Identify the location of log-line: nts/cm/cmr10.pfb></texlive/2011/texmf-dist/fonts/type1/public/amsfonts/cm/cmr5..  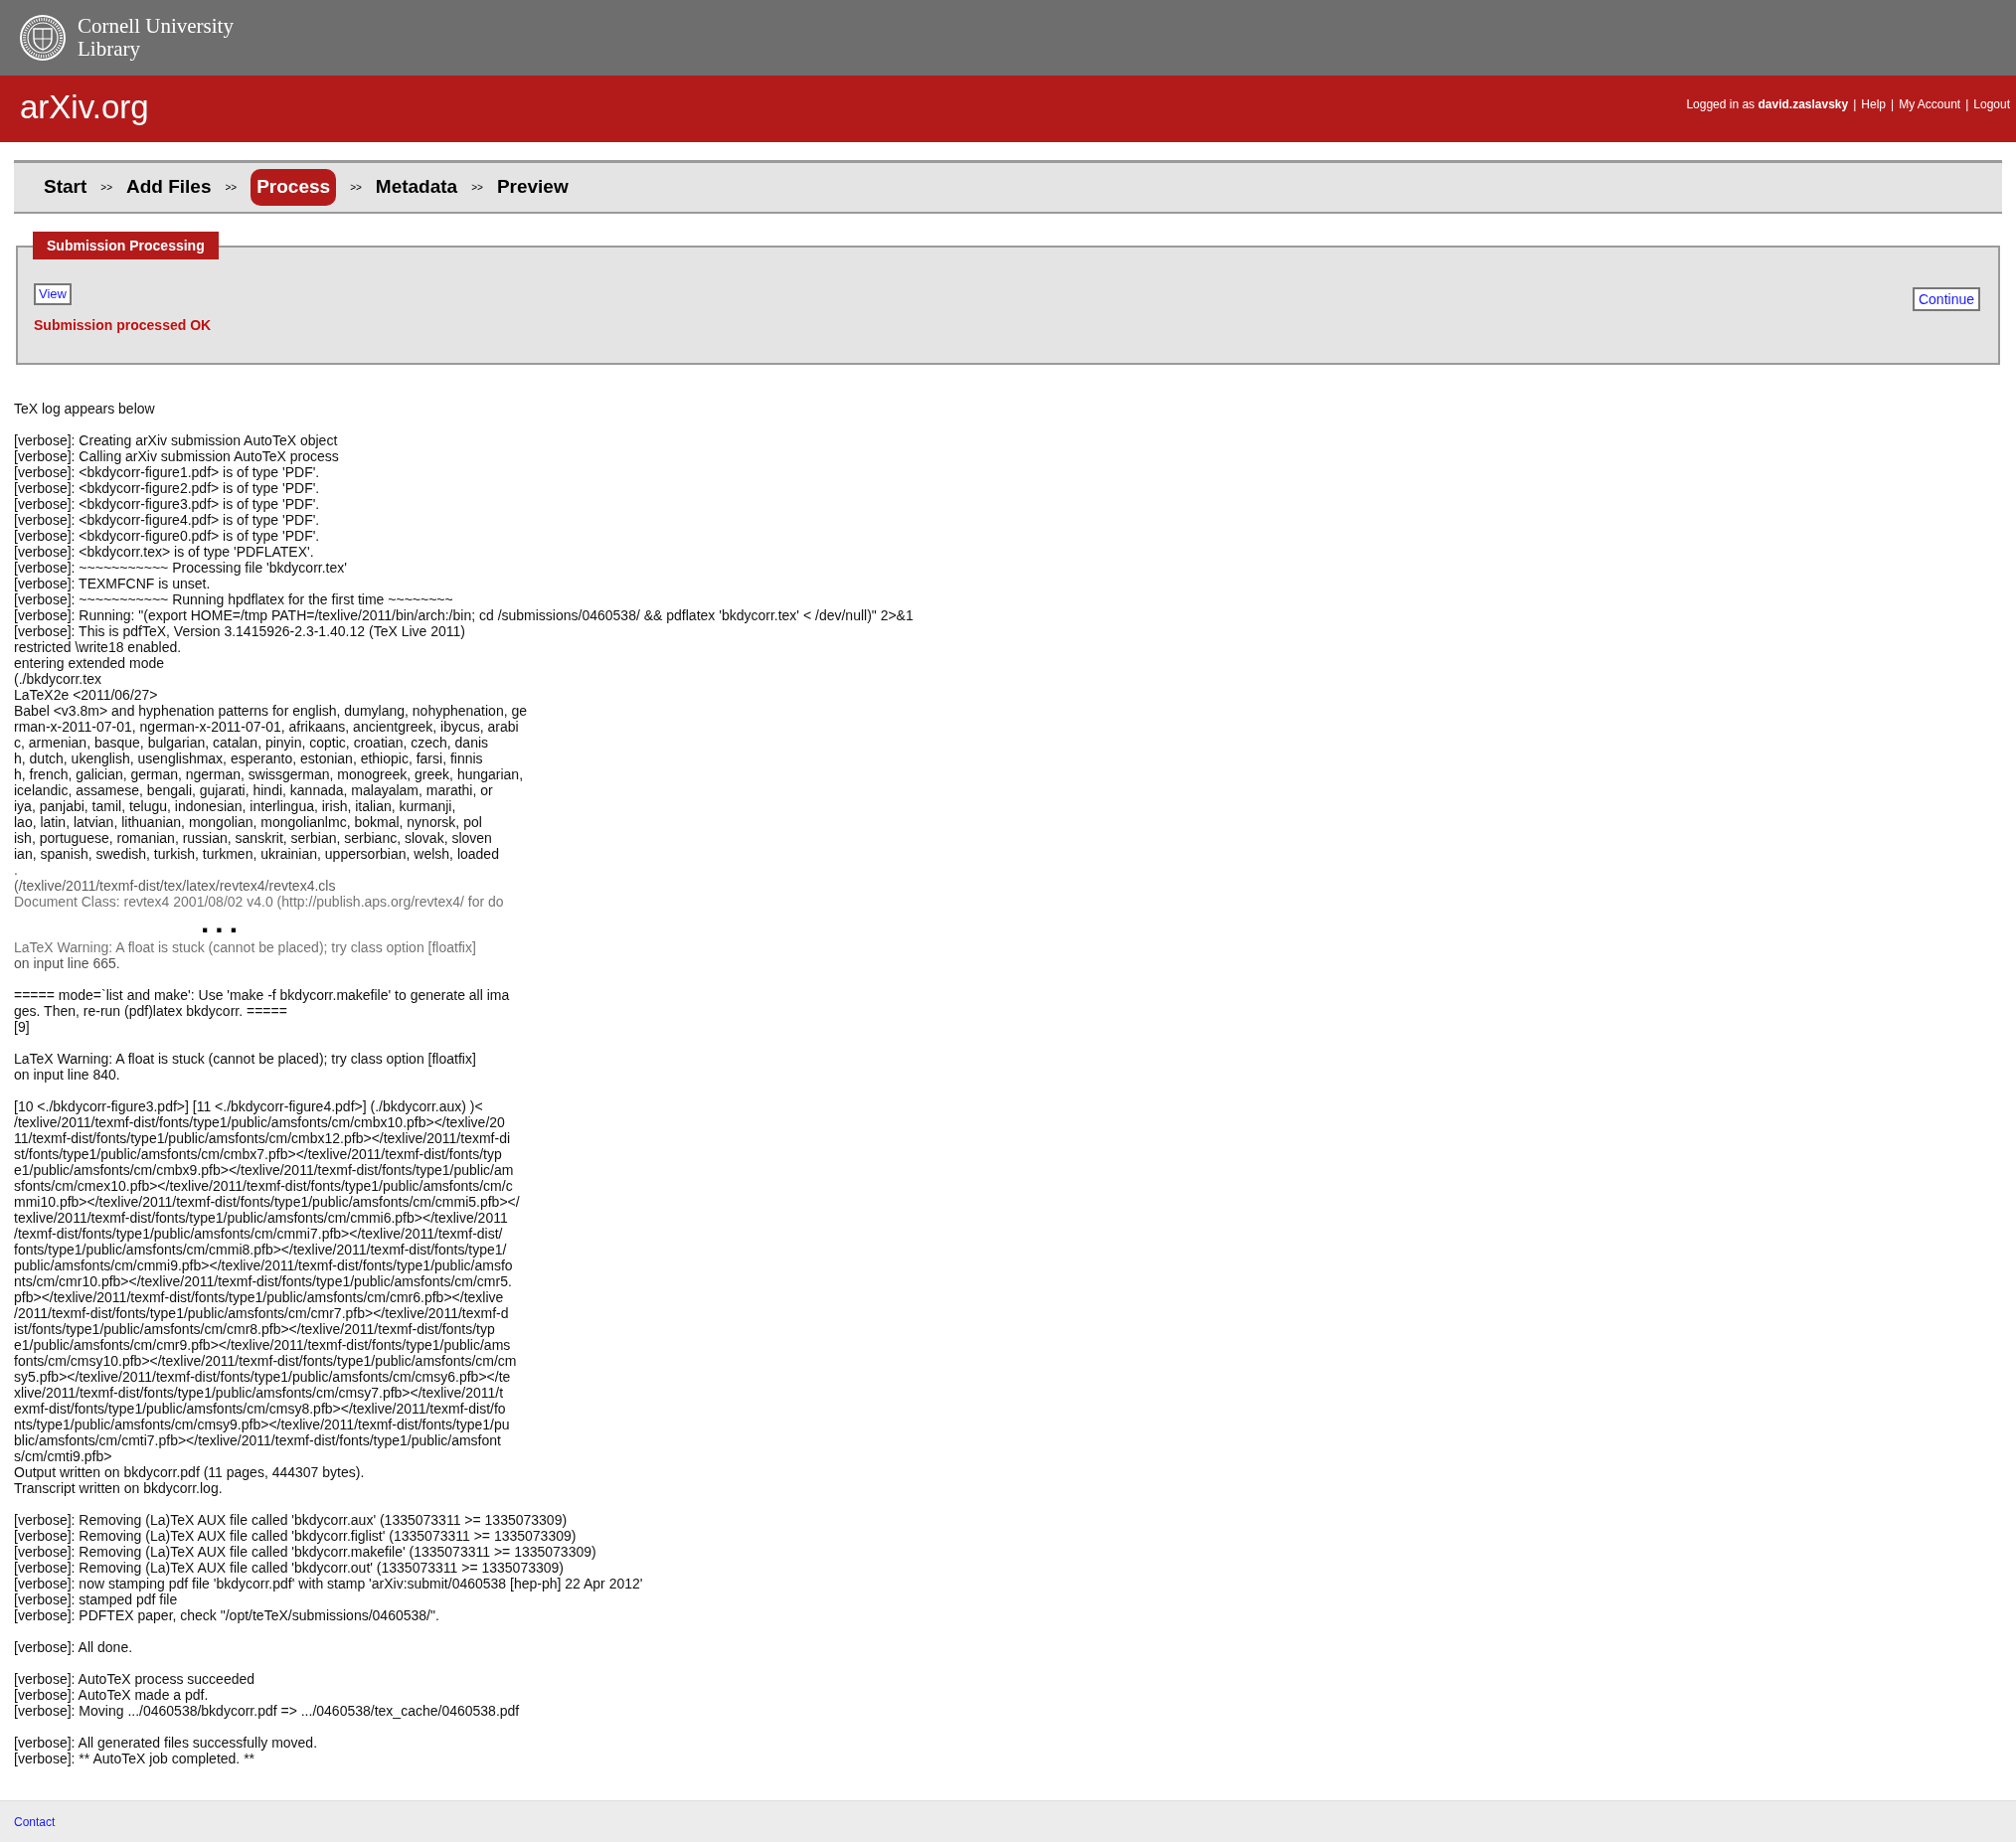
(263, 1281).